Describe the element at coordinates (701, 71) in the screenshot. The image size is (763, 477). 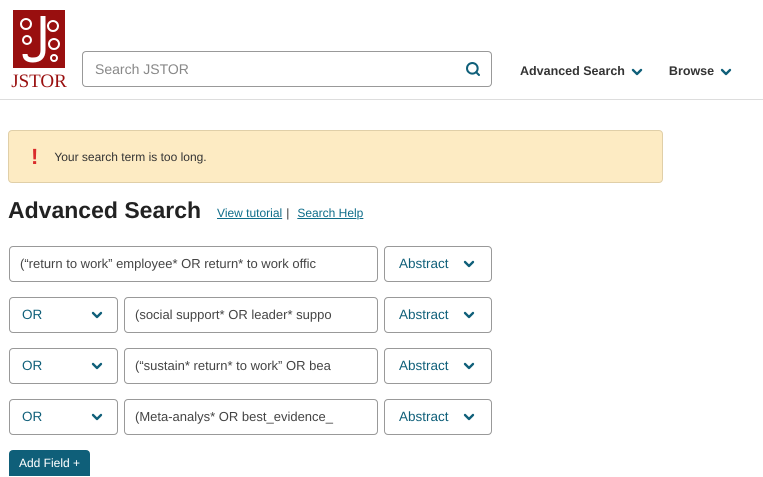
I see `nav-menu: Browse` at that location.